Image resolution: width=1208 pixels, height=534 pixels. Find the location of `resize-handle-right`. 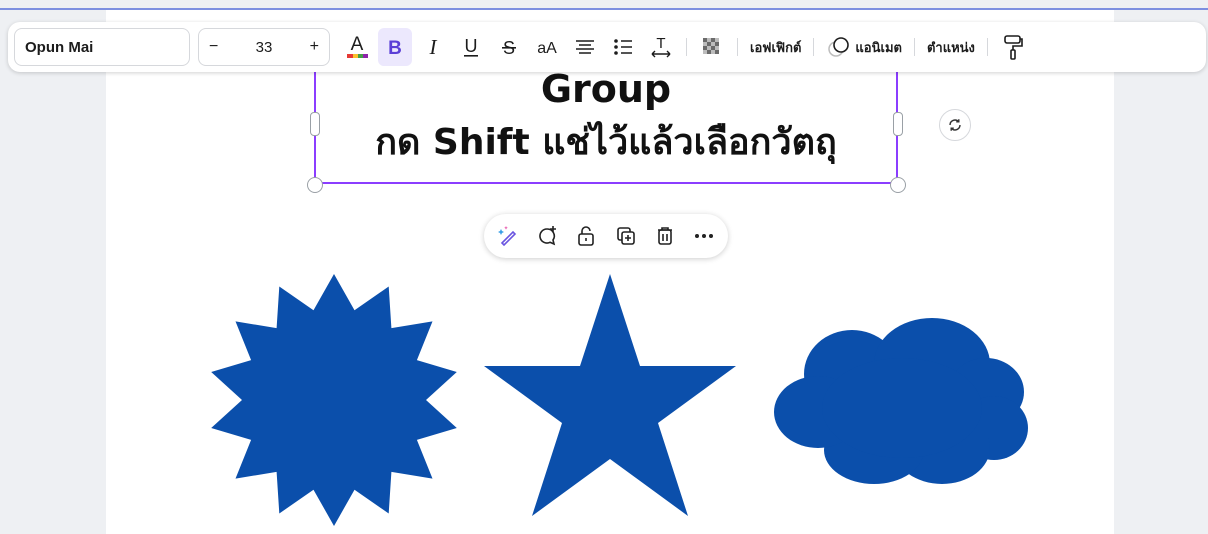

resize-handle-right is located at coordinates (898, 124).